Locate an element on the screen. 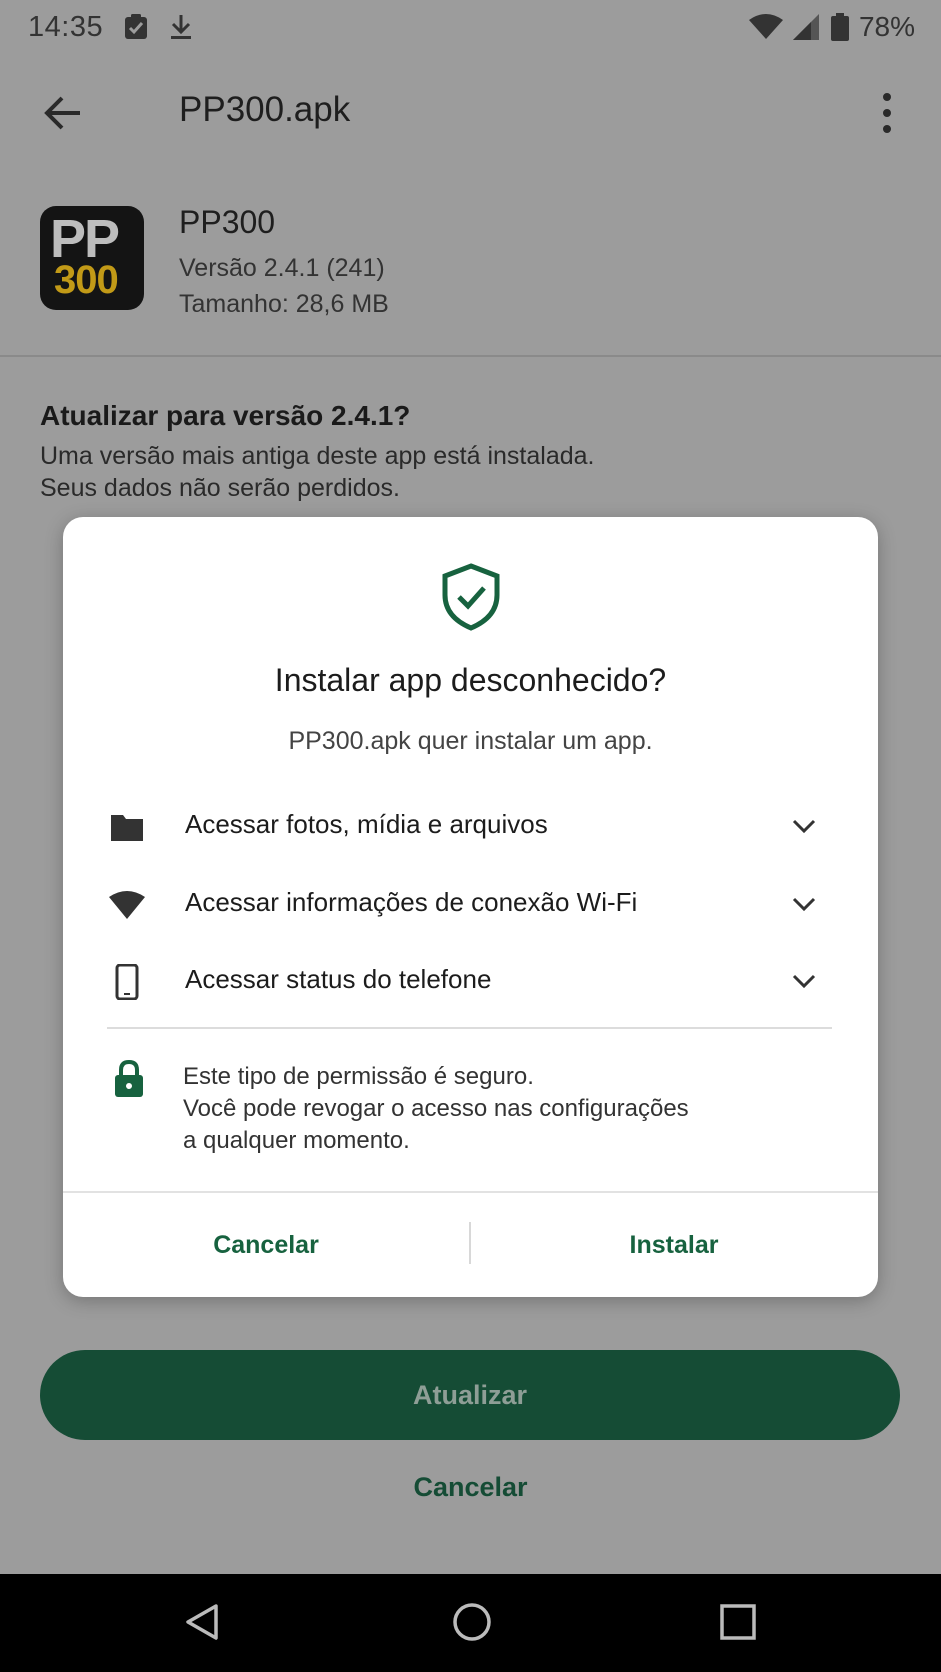 This screenshot has height=1672, width=941. battery-icon is located at coordinates (839, 27).